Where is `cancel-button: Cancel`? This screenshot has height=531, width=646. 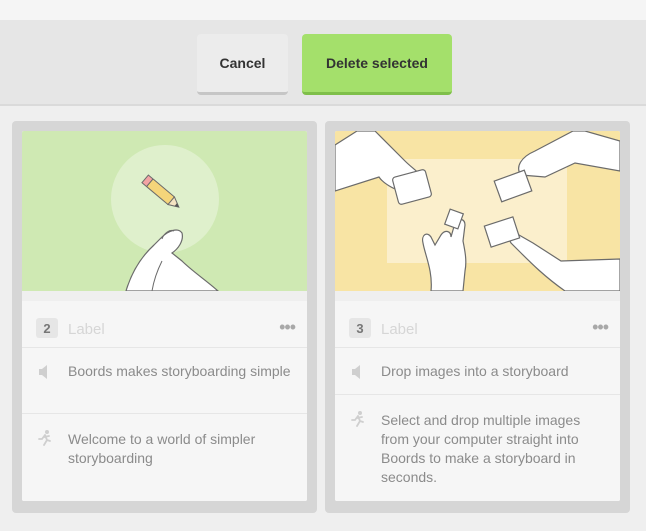
cancel-button: Cancel is located at coordinates (242, 64).